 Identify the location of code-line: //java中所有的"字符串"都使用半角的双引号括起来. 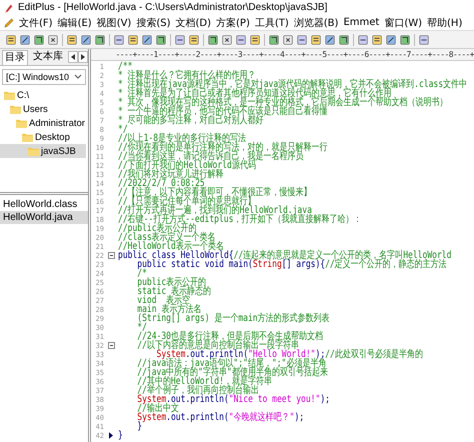
(232, 372).